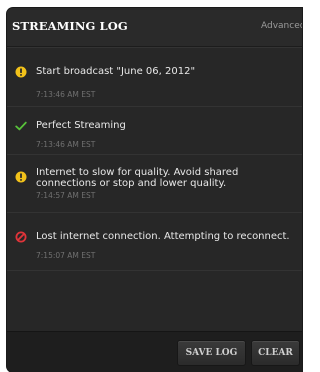 This screenshot has width=320, height=372. Describe the element at coordinates (281, 26) in the screenshot. I see `advanced-link: Advanced` at that location.